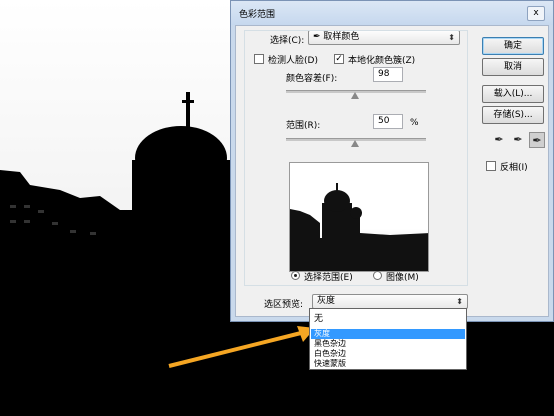 The height and width of the screenshot is (416, 554). I want to click on image-radio-label: 图像(M), so click(402, 278).